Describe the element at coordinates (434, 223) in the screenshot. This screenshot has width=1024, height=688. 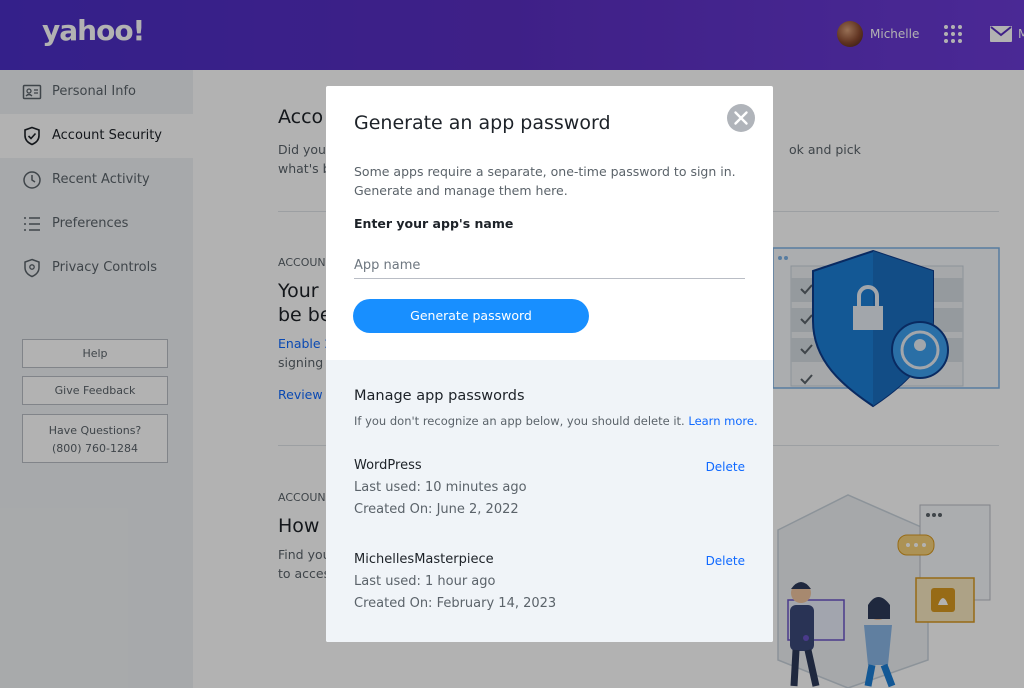
I see `app-name-label: Enter your app's name` at that location.